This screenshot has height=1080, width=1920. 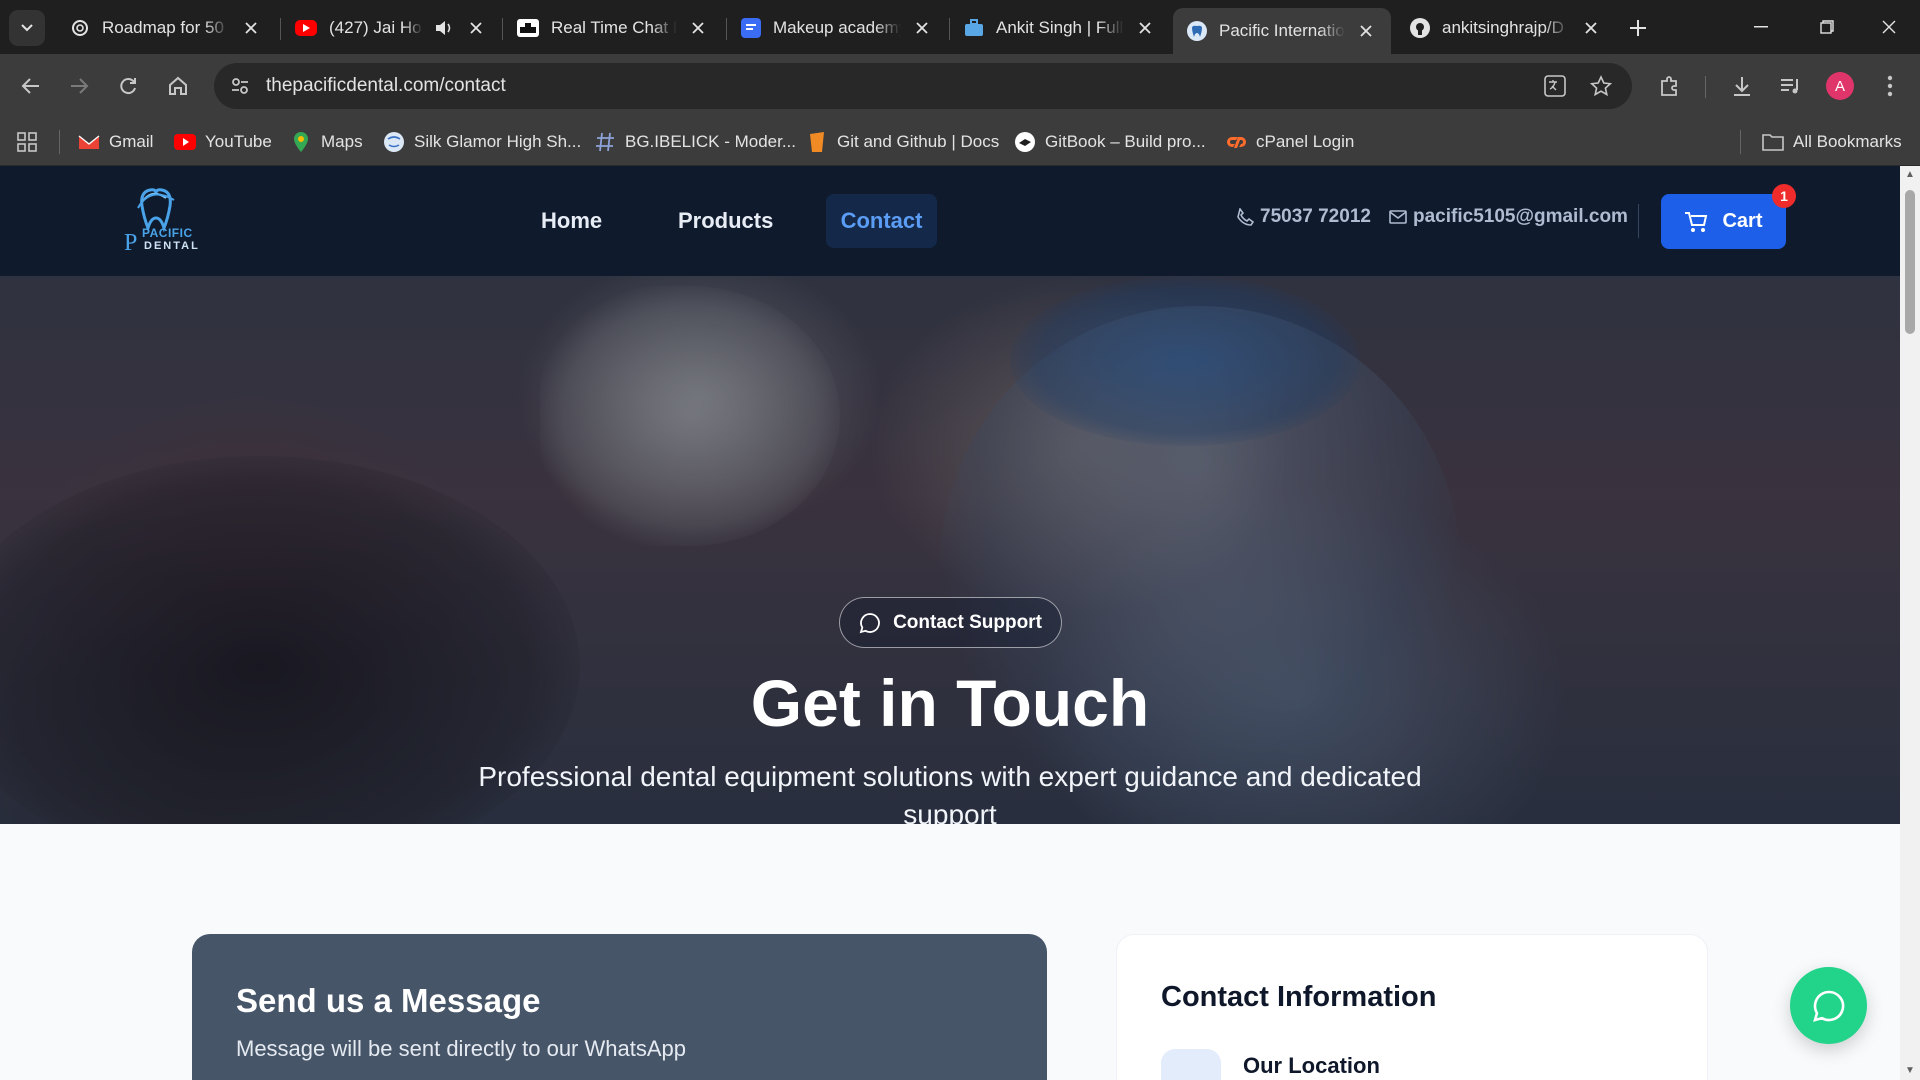 I want to click on site-info-icon, so click(x=240, y=88).